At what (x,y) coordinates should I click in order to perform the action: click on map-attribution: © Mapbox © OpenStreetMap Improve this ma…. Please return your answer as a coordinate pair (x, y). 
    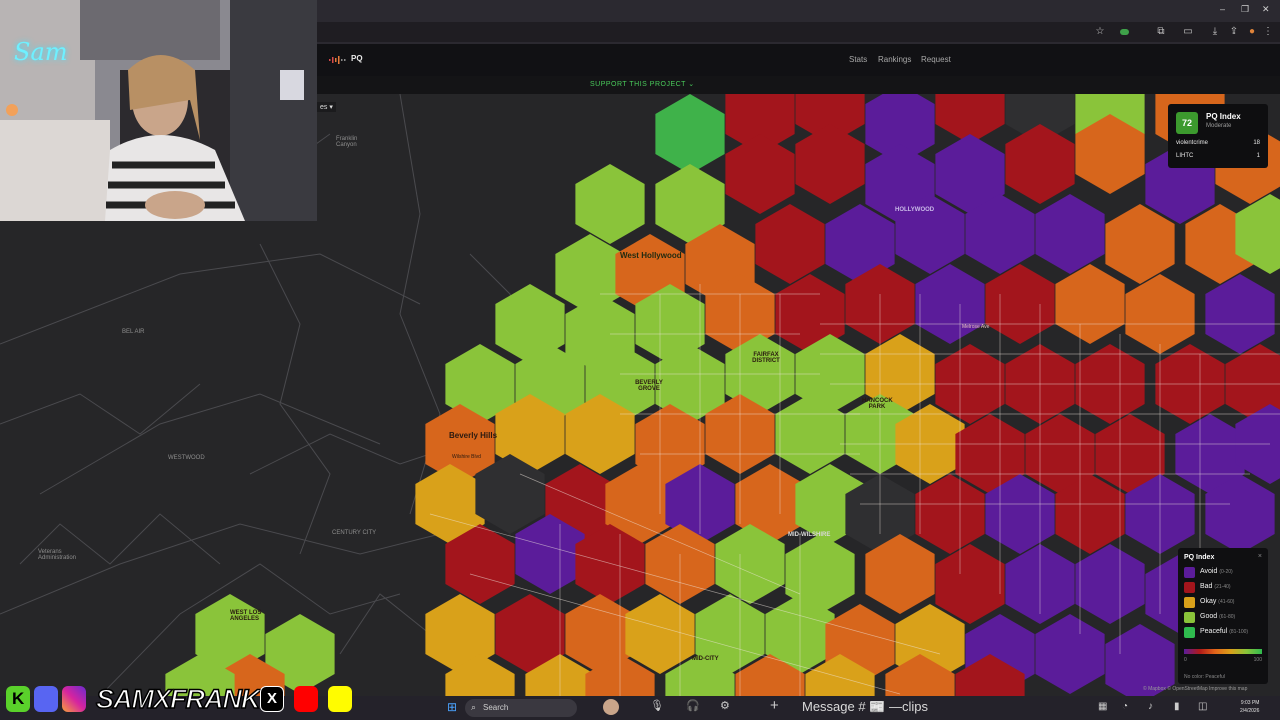
    Looking at the image, I should click on (1195, 689).